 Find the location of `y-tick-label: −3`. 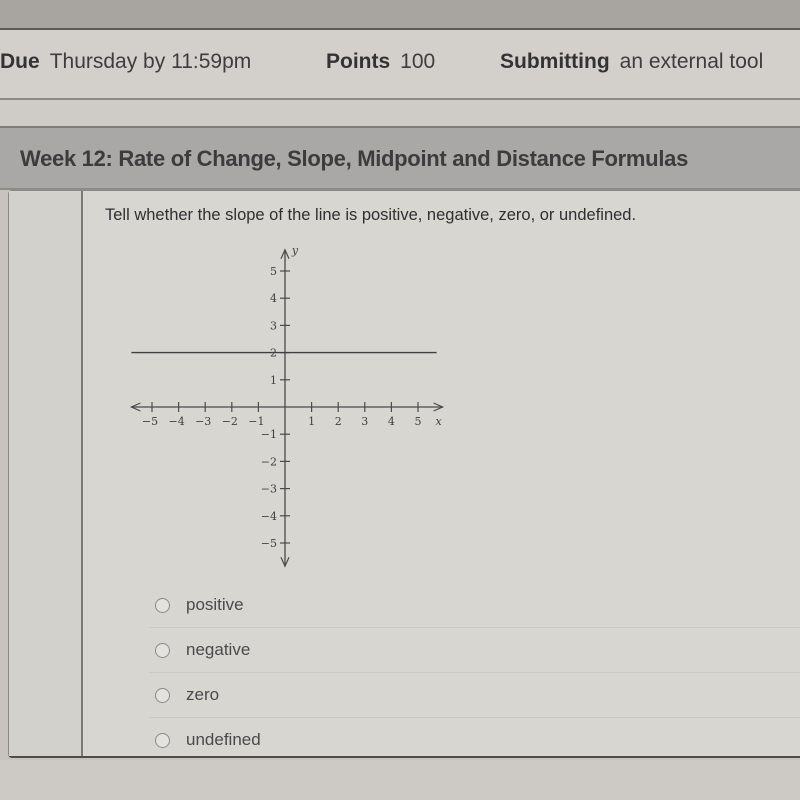

y-tick-label: −3 is located at coordinates (269, 489).